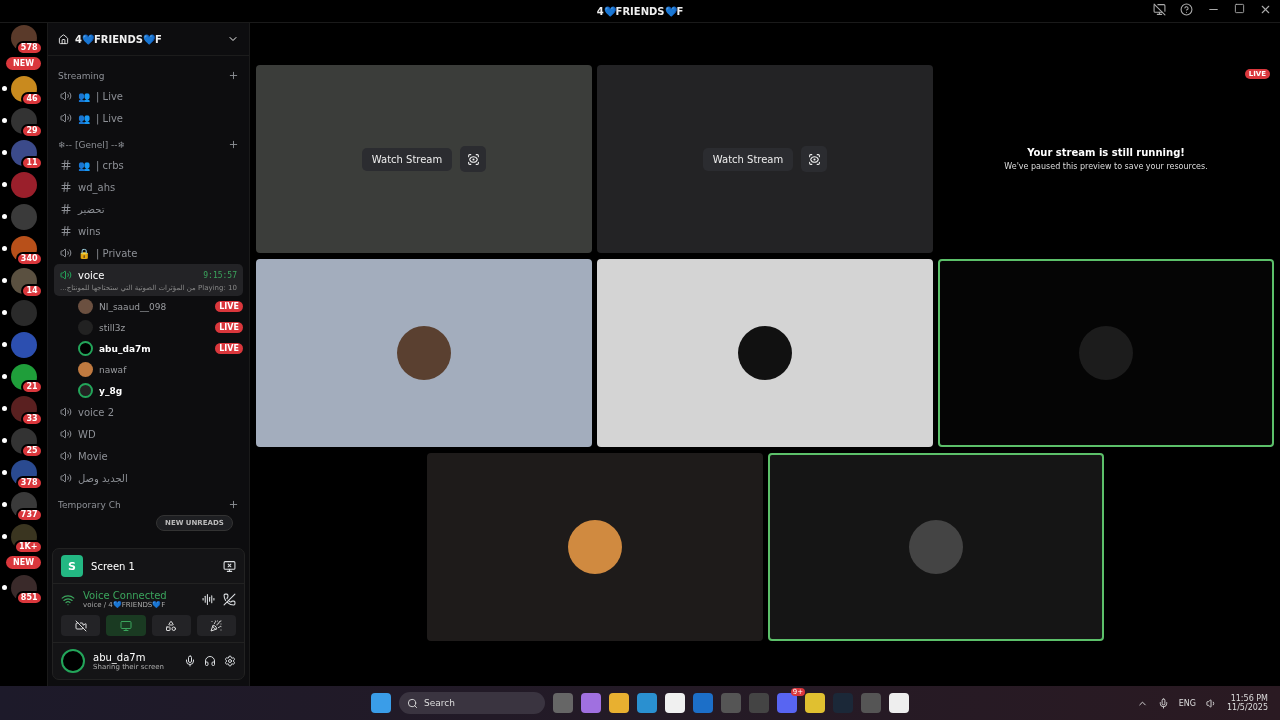  What do you see at coordinates (68, 599) in the screenshot?
I see `signal-icon` at bounding box center [68, 599].